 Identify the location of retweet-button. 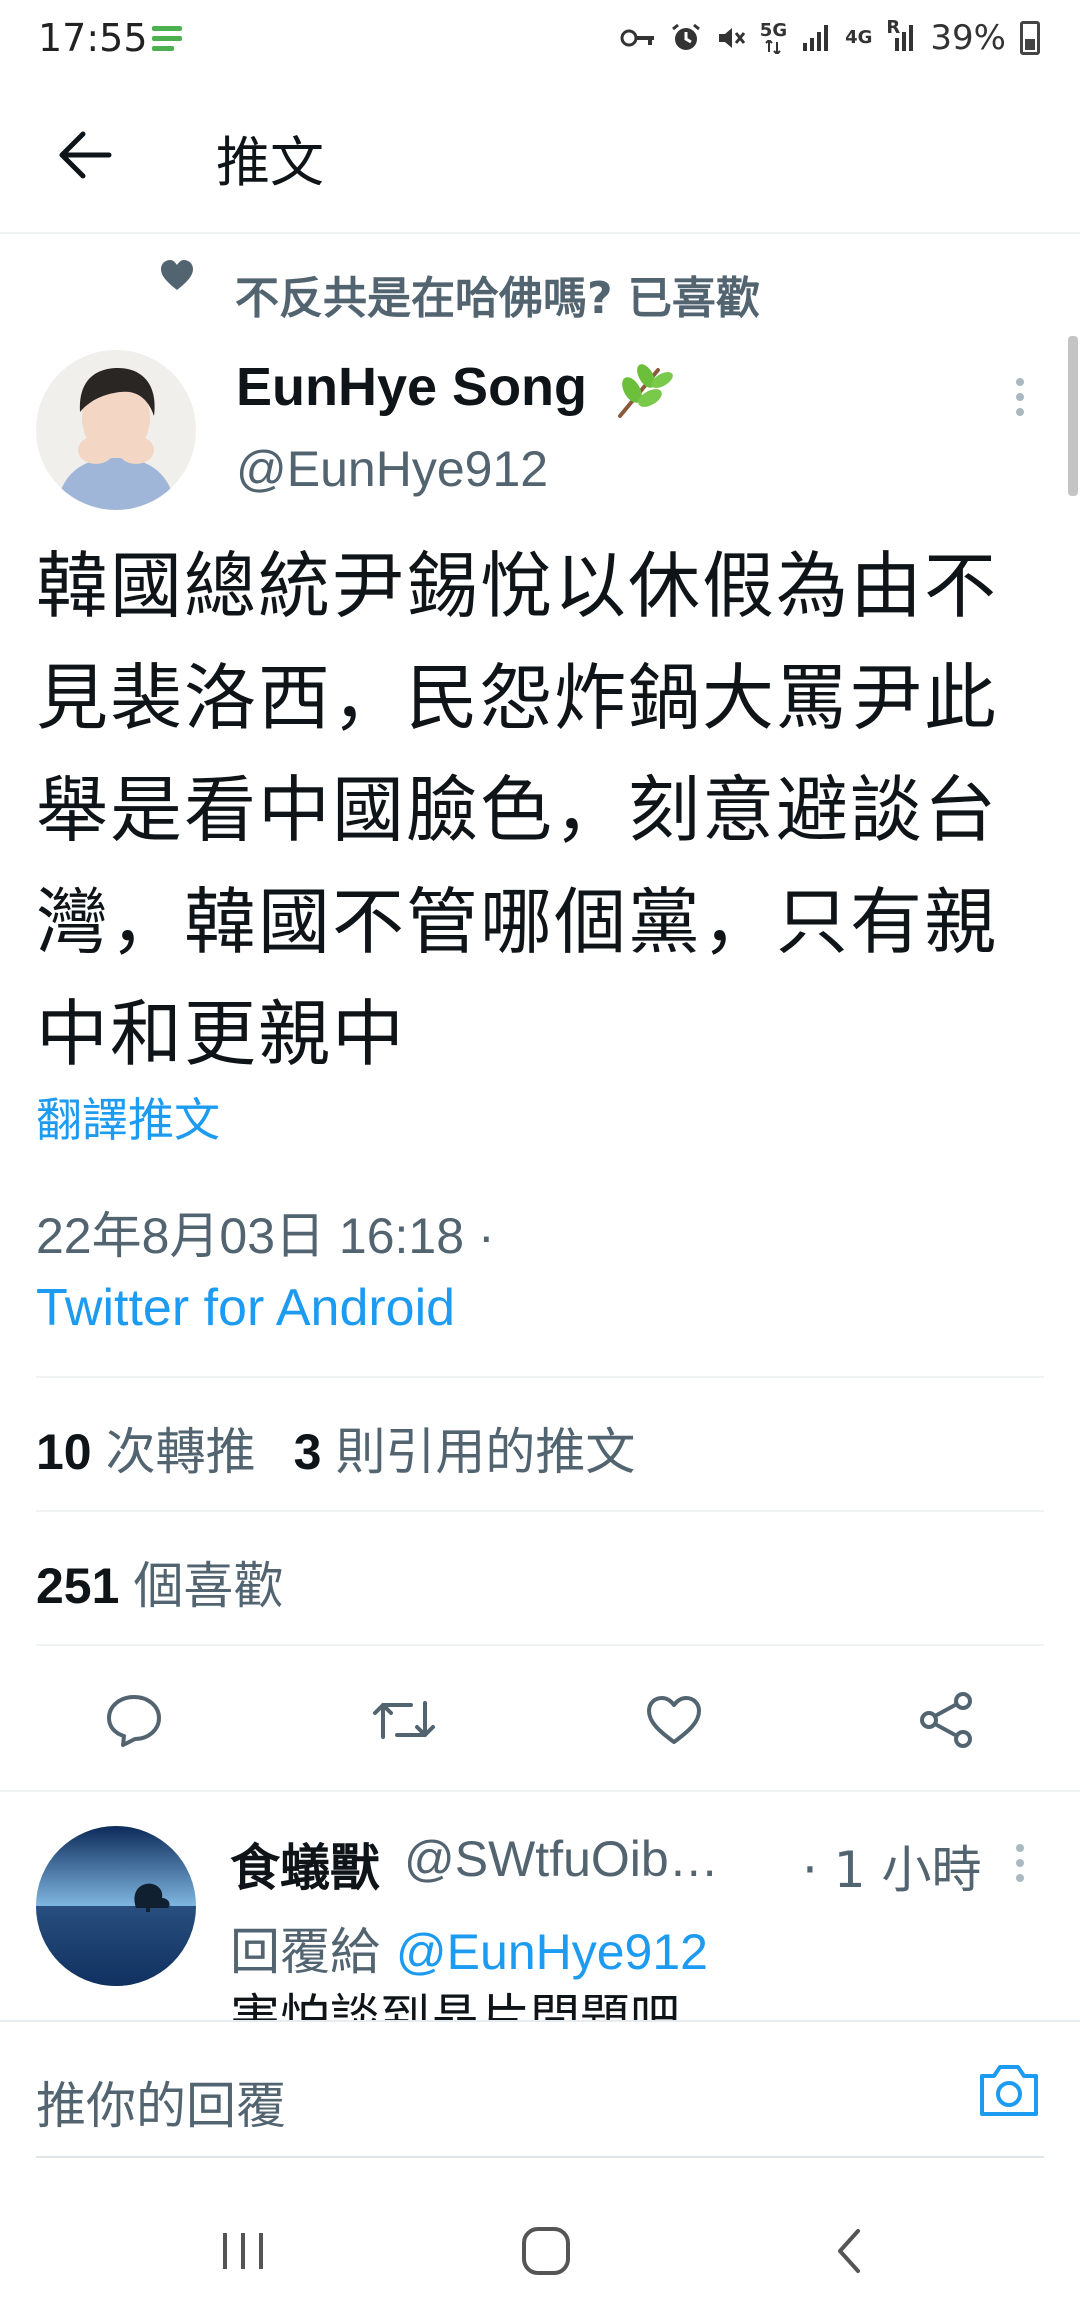
(404, 1720).